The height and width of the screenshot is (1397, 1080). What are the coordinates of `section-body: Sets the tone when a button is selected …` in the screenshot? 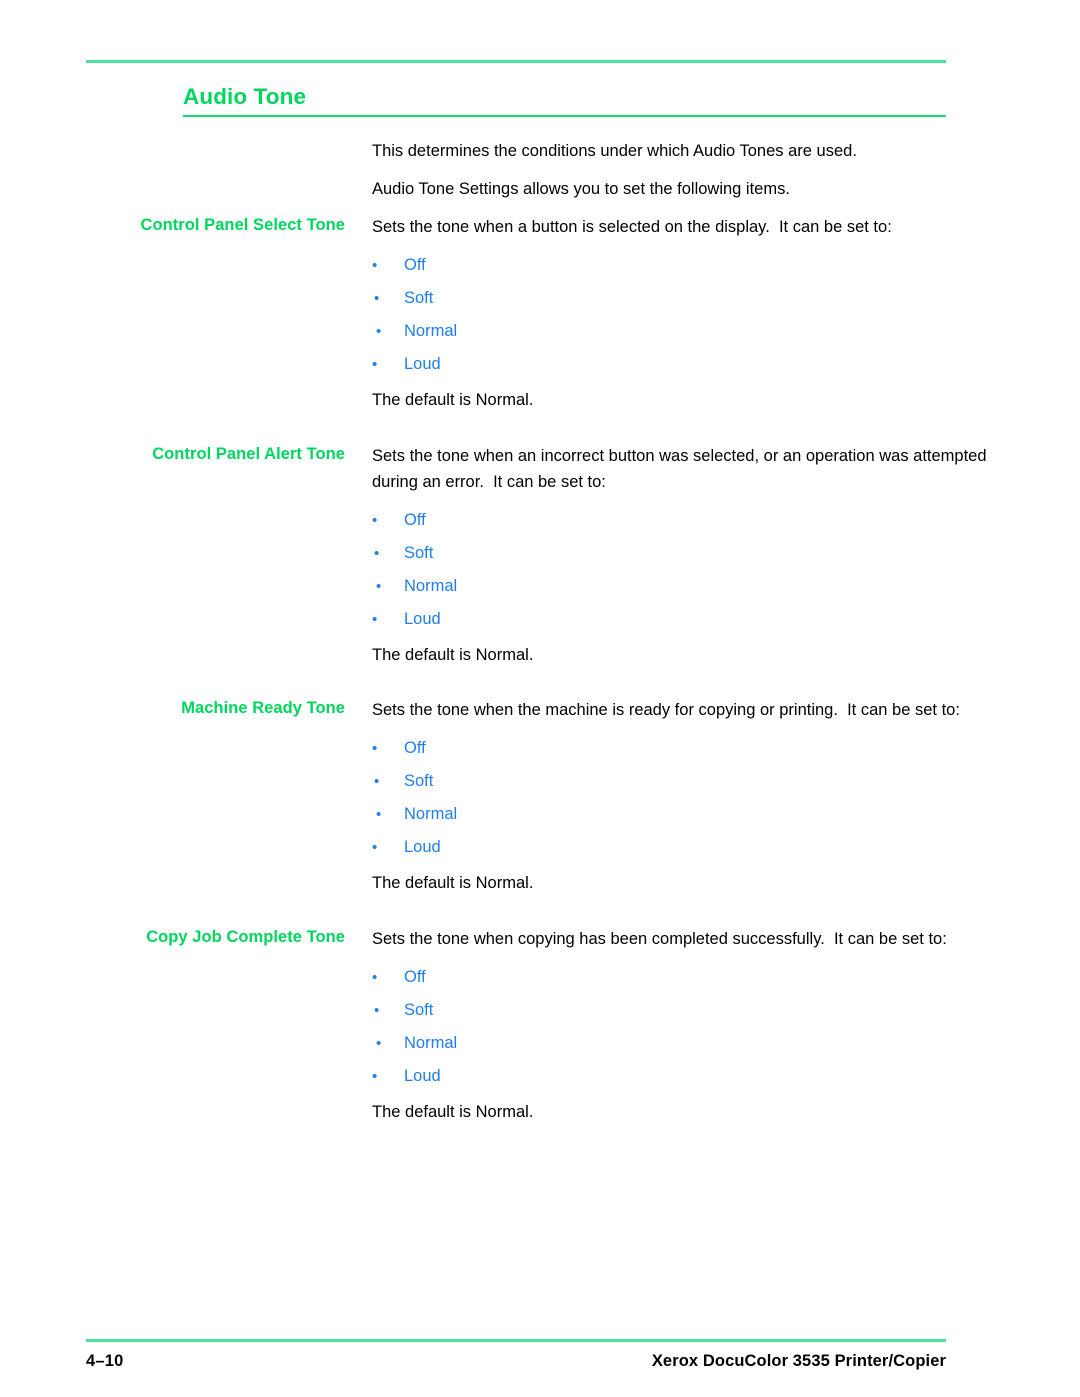 It's located at (712, 322).